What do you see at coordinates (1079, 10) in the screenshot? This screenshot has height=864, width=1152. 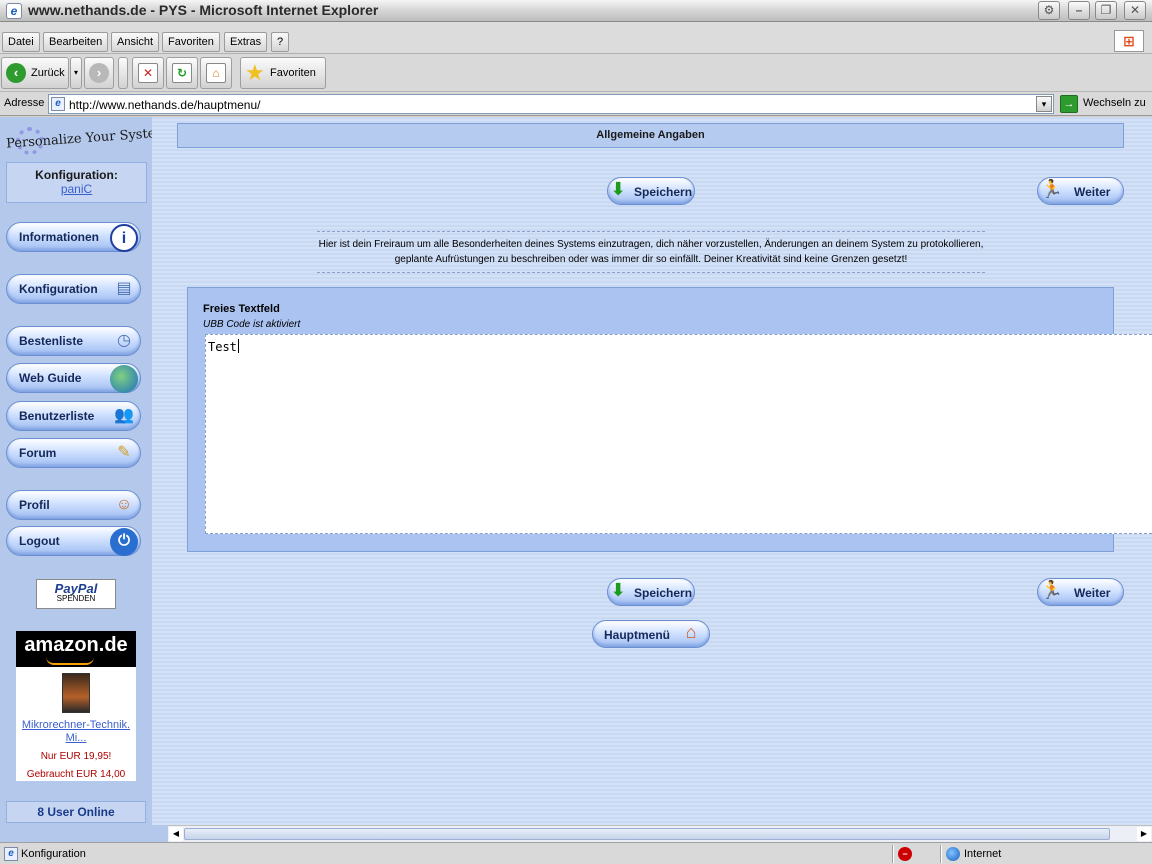 I see `window-minimize-button: –` at bounding box center [1079, 10].